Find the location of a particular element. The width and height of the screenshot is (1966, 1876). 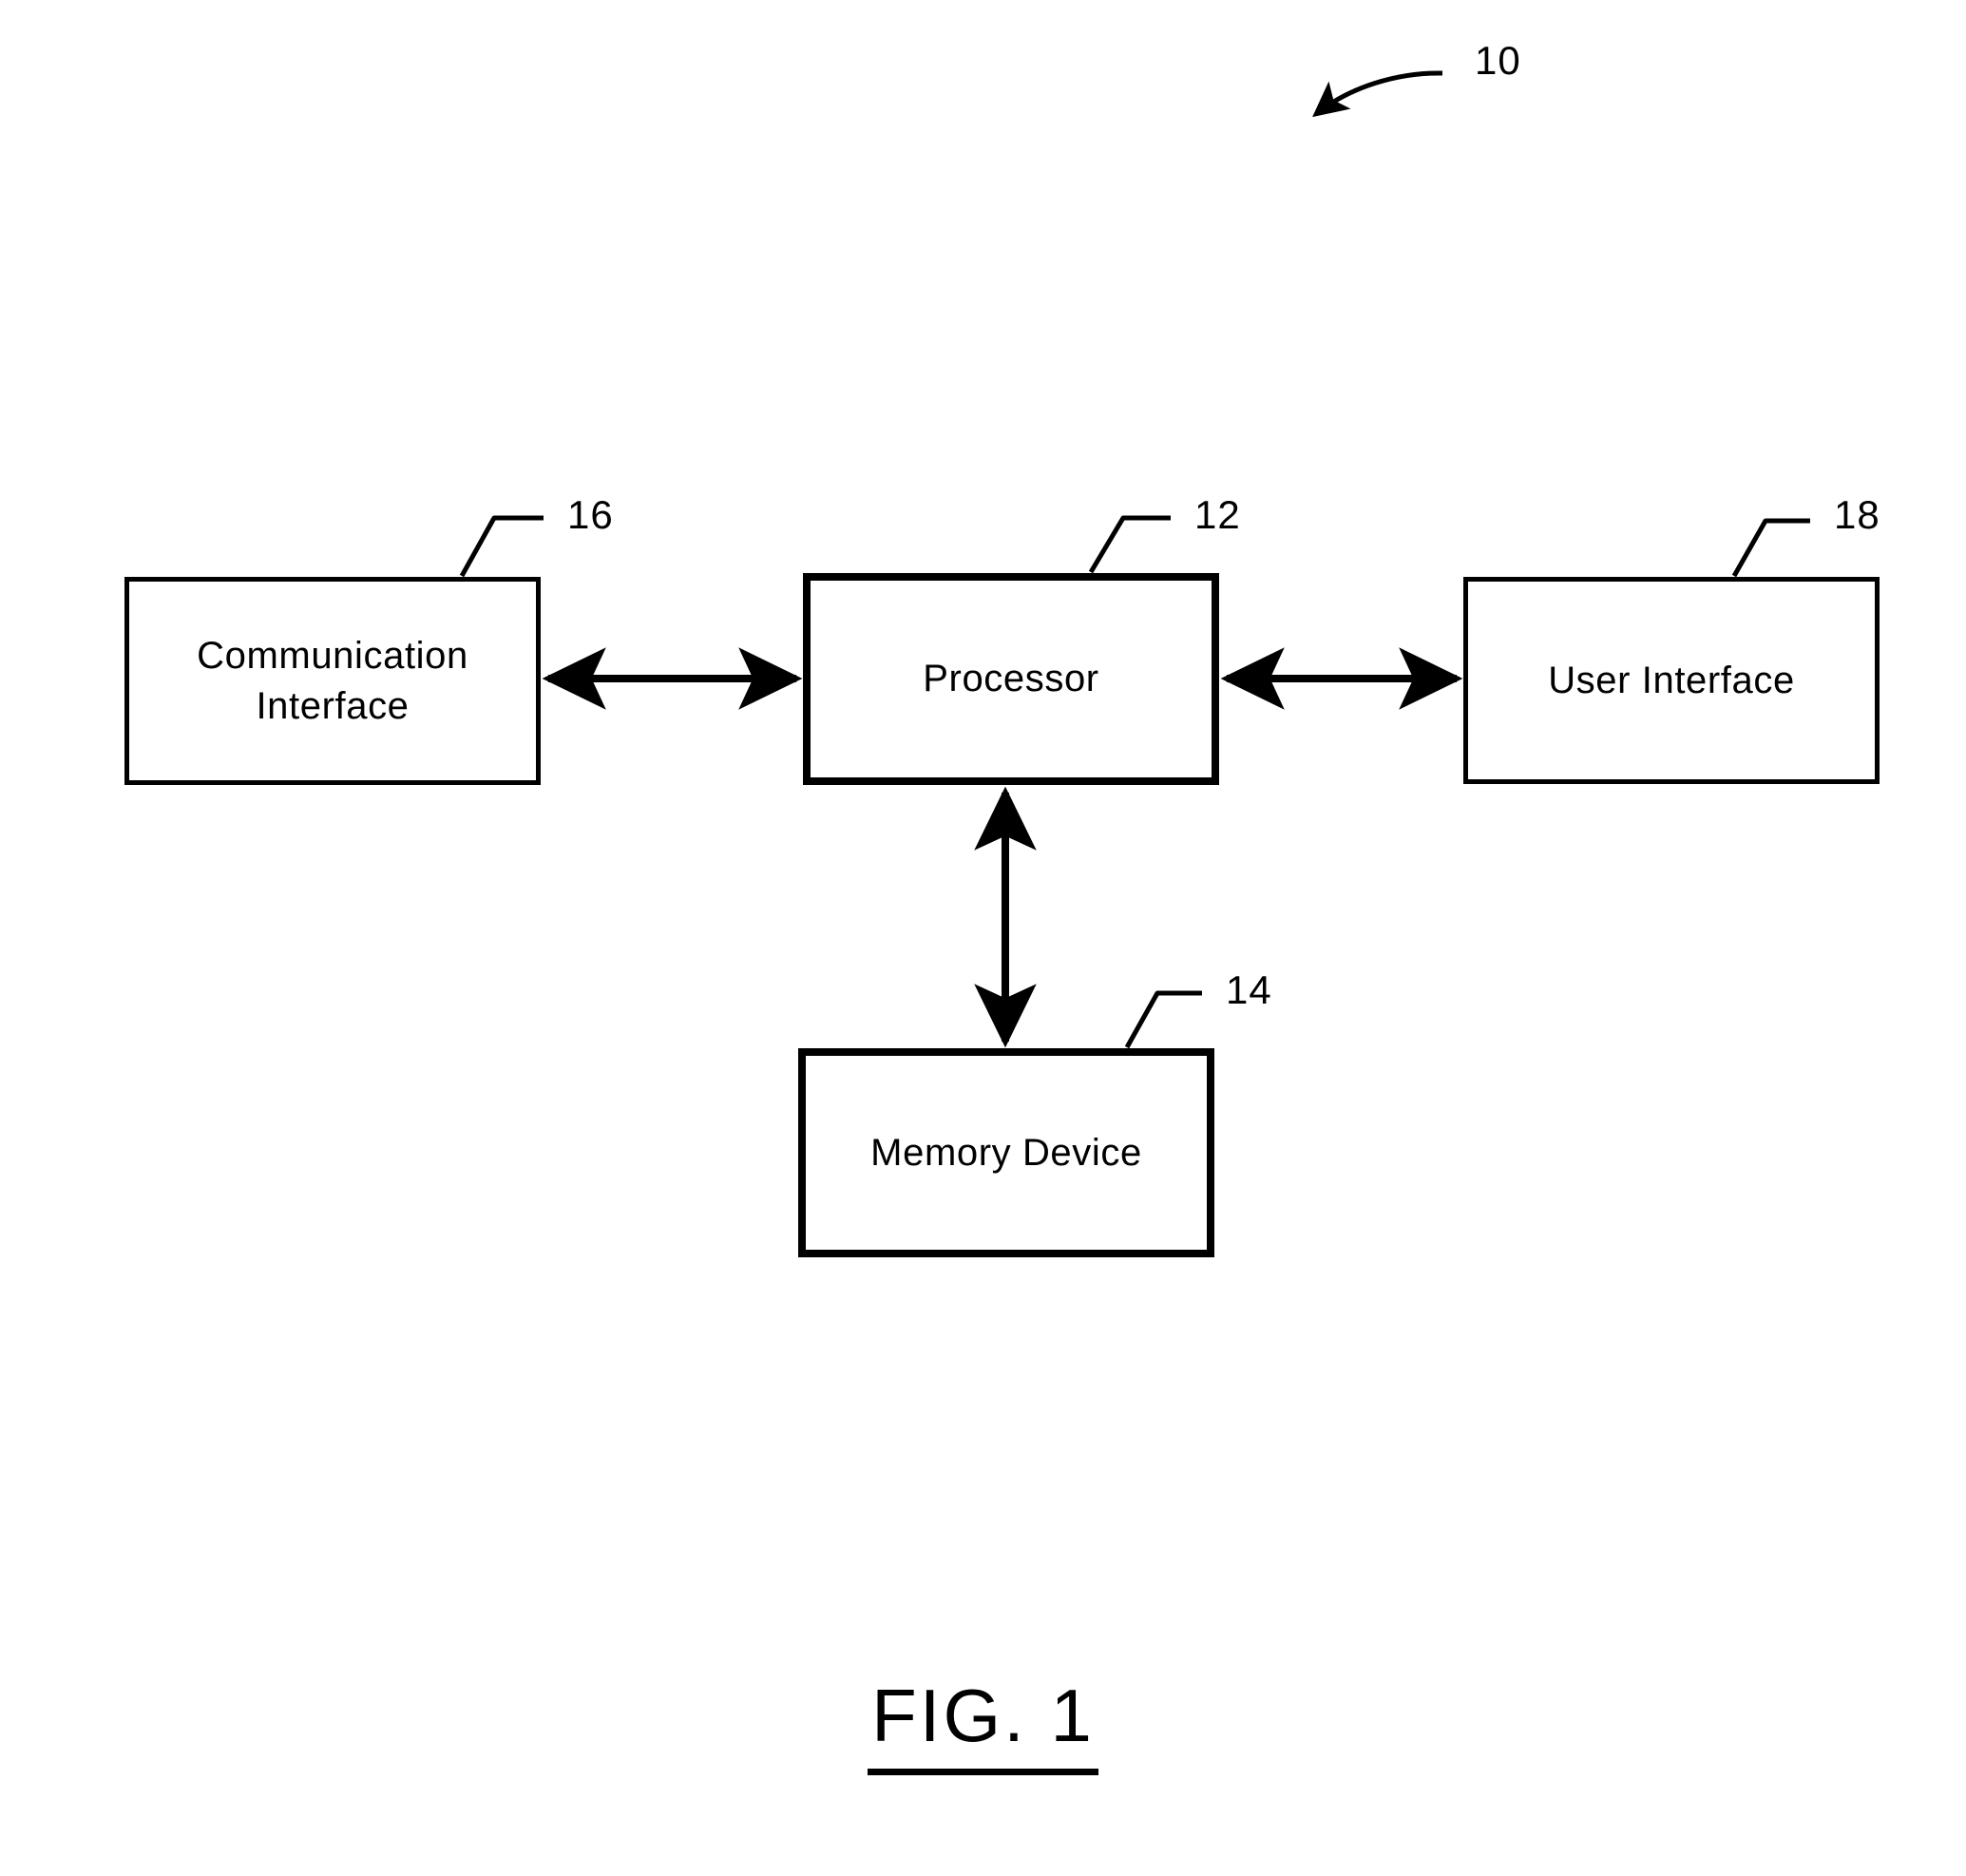

figure-caption-text: FIG. 1 is located at coordinates (983, 1724).